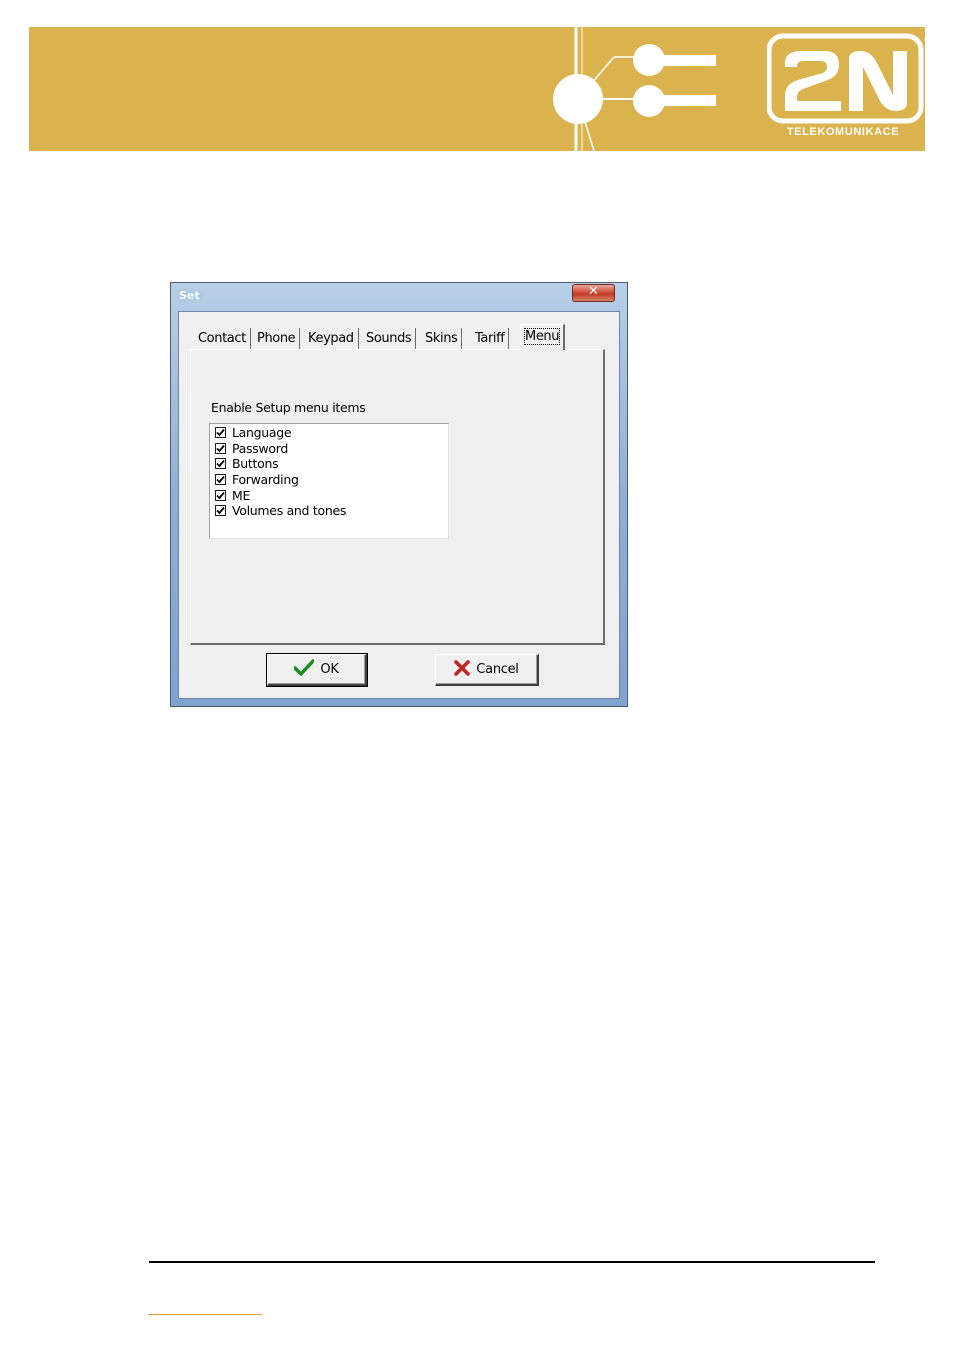 The image size is (954, 1349). What do you see at coordinates (262, 433) in the screenshot?
I see `list-item-label: Language` at bounding box center [262, 433].